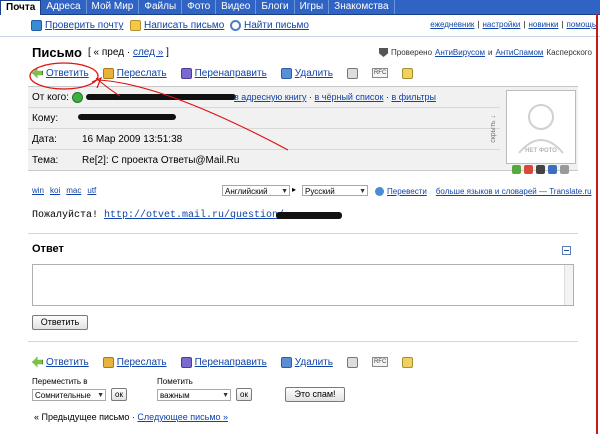 The image size is (600, 434). I want to click on highlight-circle, so click(64, 76).